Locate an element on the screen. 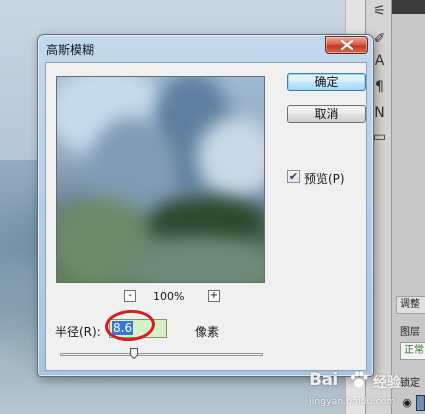  tab-adjustments: 调整 is located at coordinates (410, 305).